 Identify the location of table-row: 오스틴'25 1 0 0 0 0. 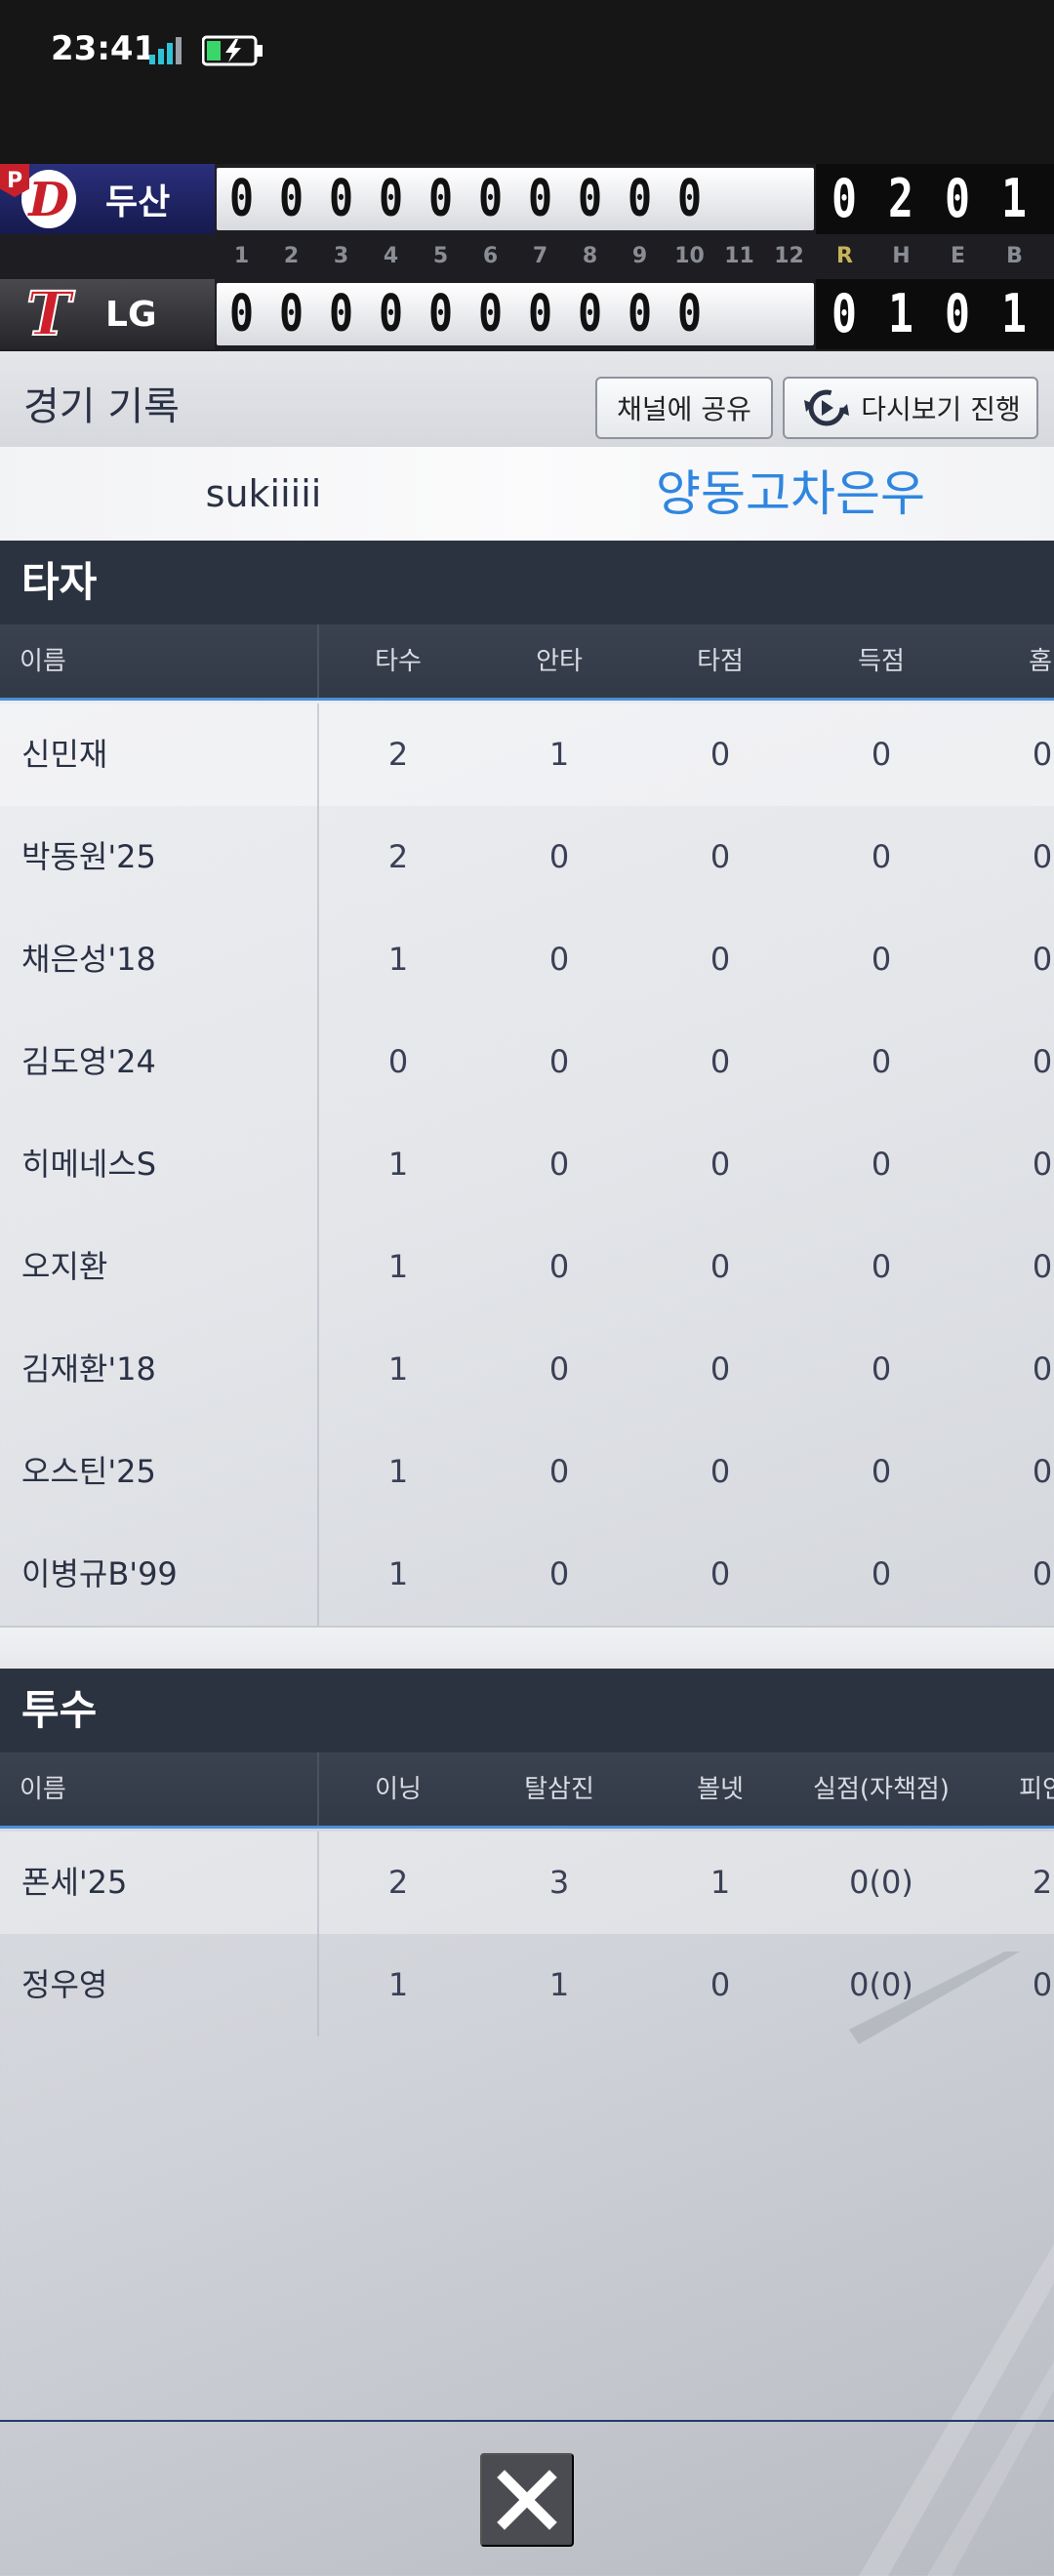
(527, 1472).